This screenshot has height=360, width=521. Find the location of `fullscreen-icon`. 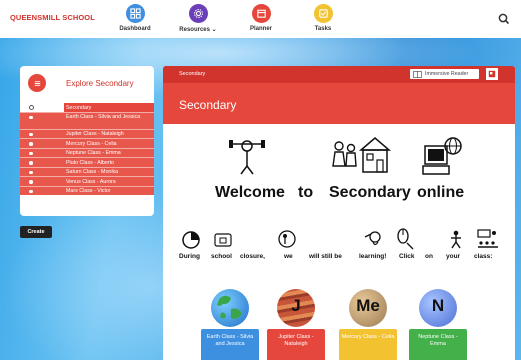

fullscreen-icon is located at coordinates (492, 74).